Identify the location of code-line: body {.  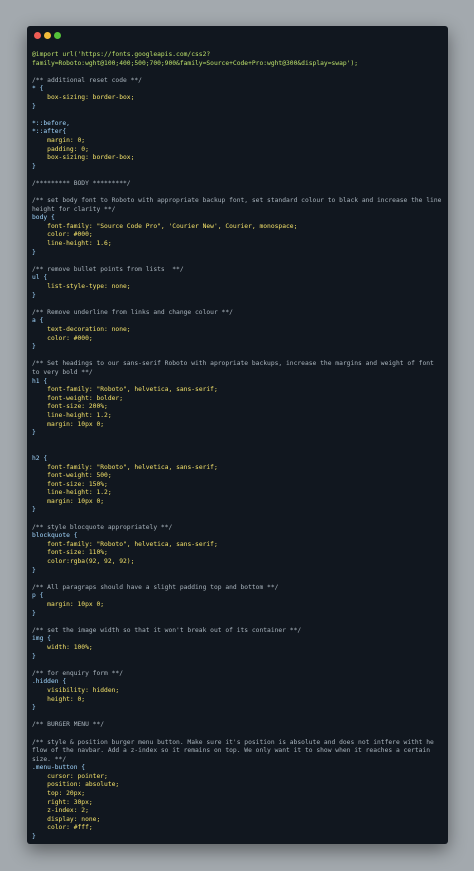
(43, 218).